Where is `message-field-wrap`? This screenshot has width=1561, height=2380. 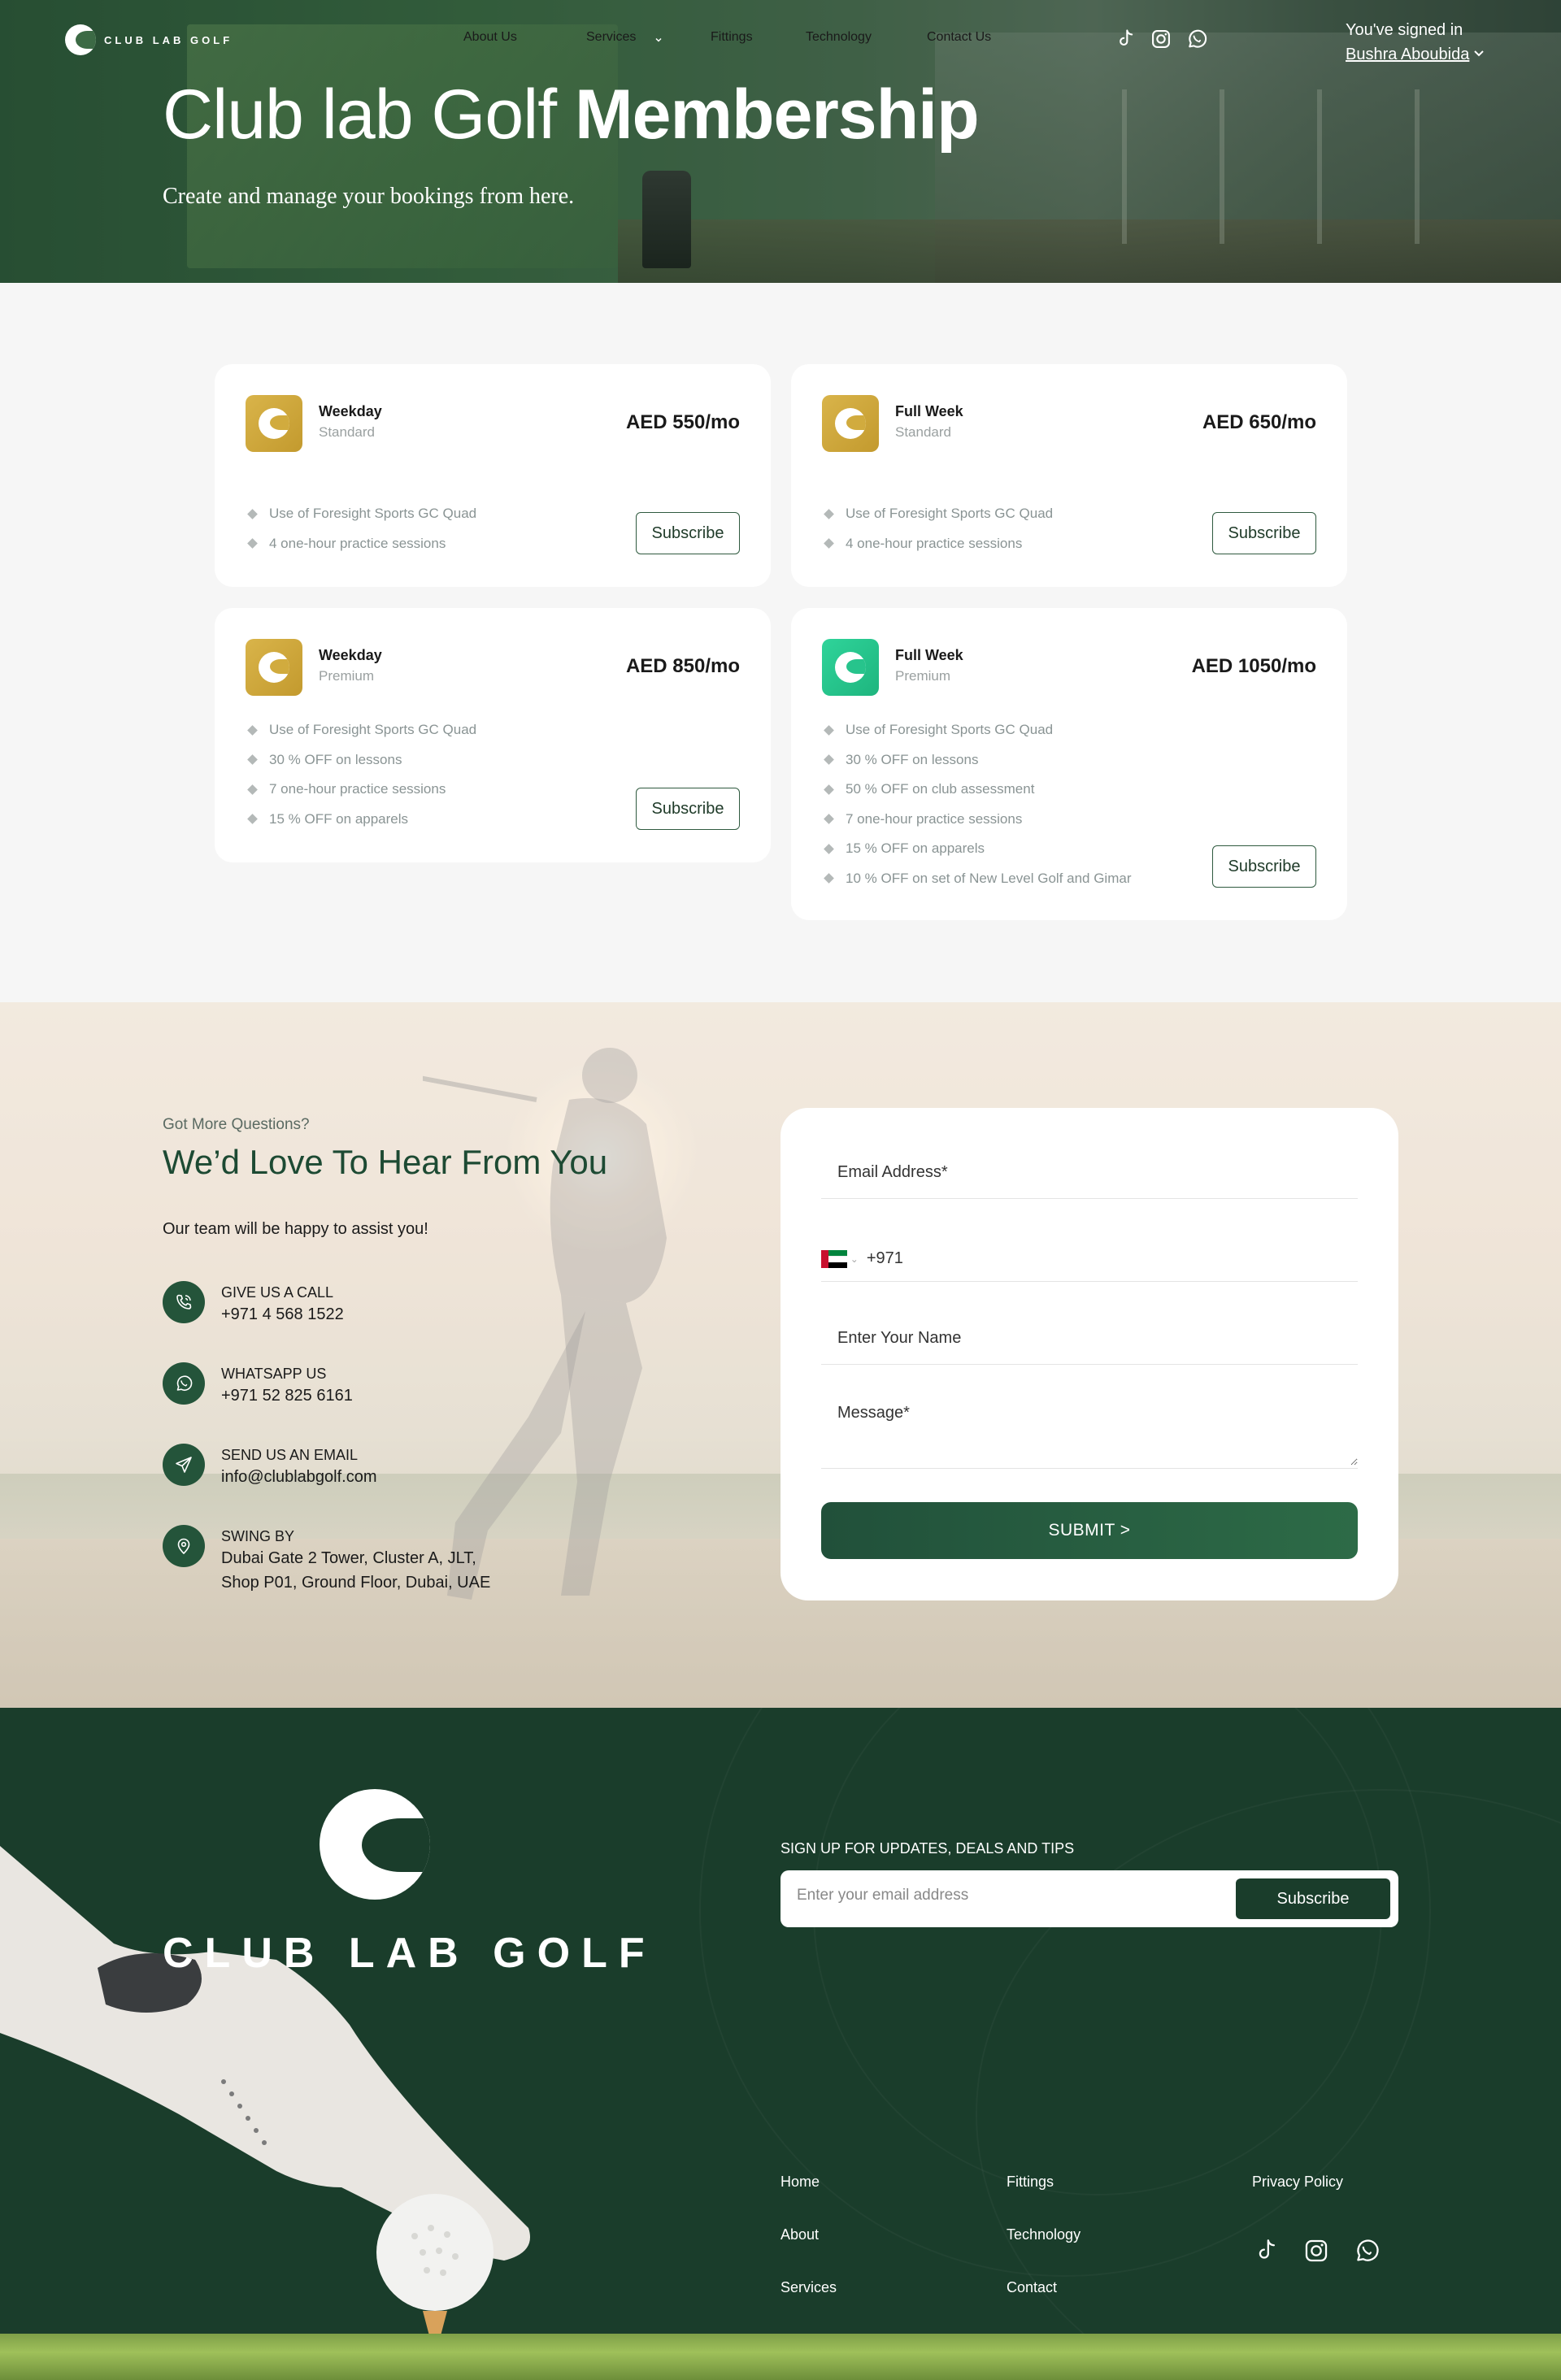 message-field-wrap is located at coordinates (1089, 1430).